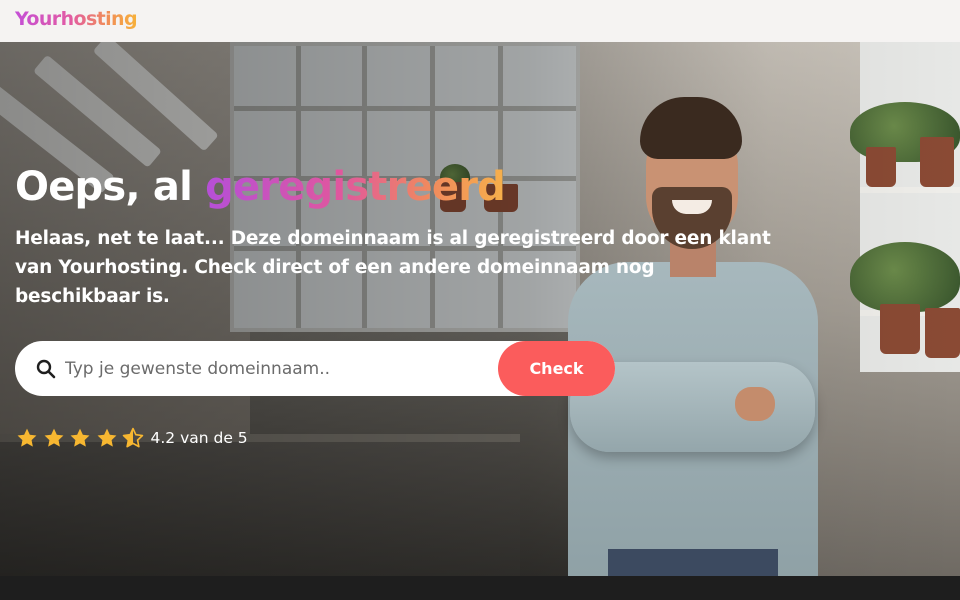  What do you see at coordinates (199, 438) in the screenshot?
I see `rating-text: 4.2 van de 5` at bounding box center [199, 438].